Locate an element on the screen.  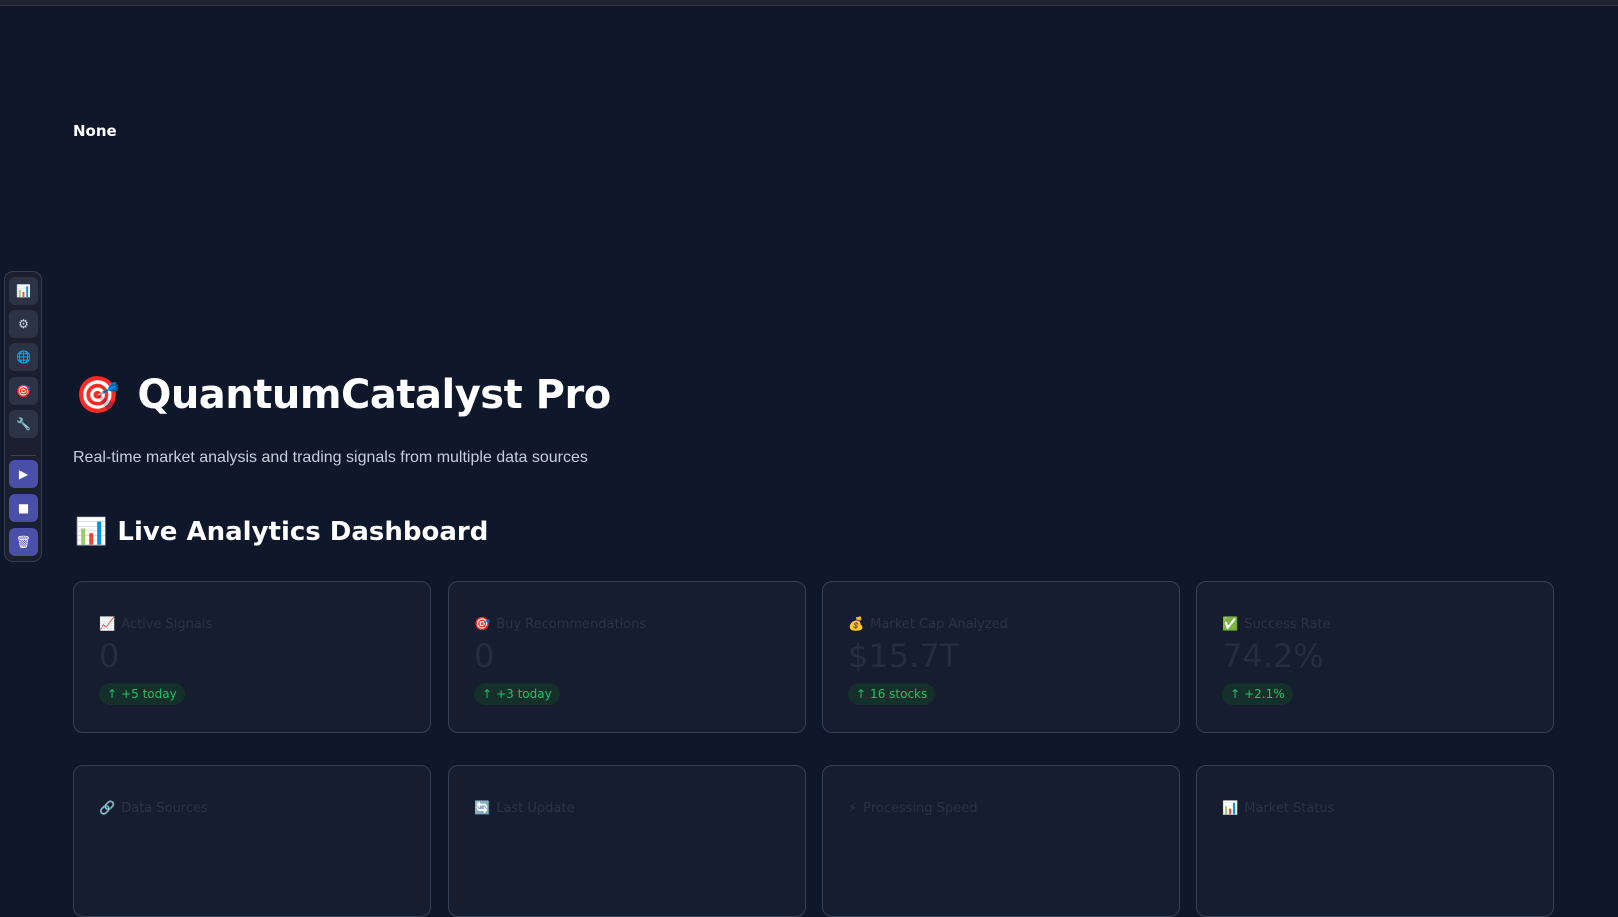
section-heading: 📊 Live Analytics Dashboard is located at coordinates (281, 532).